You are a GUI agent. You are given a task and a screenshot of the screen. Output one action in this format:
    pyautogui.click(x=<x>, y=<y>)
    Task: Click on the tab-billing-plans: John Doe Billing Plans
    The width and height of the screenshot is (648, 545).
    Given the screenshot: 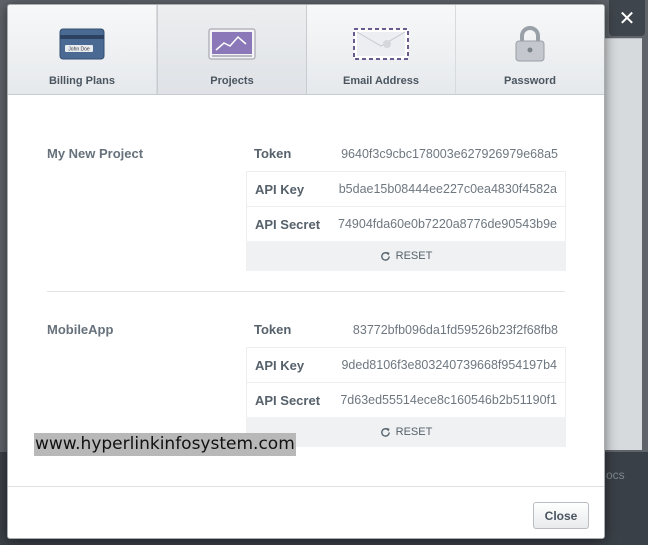 What is the action you would take?
    pyautogui.click(x=82, y=49)
    